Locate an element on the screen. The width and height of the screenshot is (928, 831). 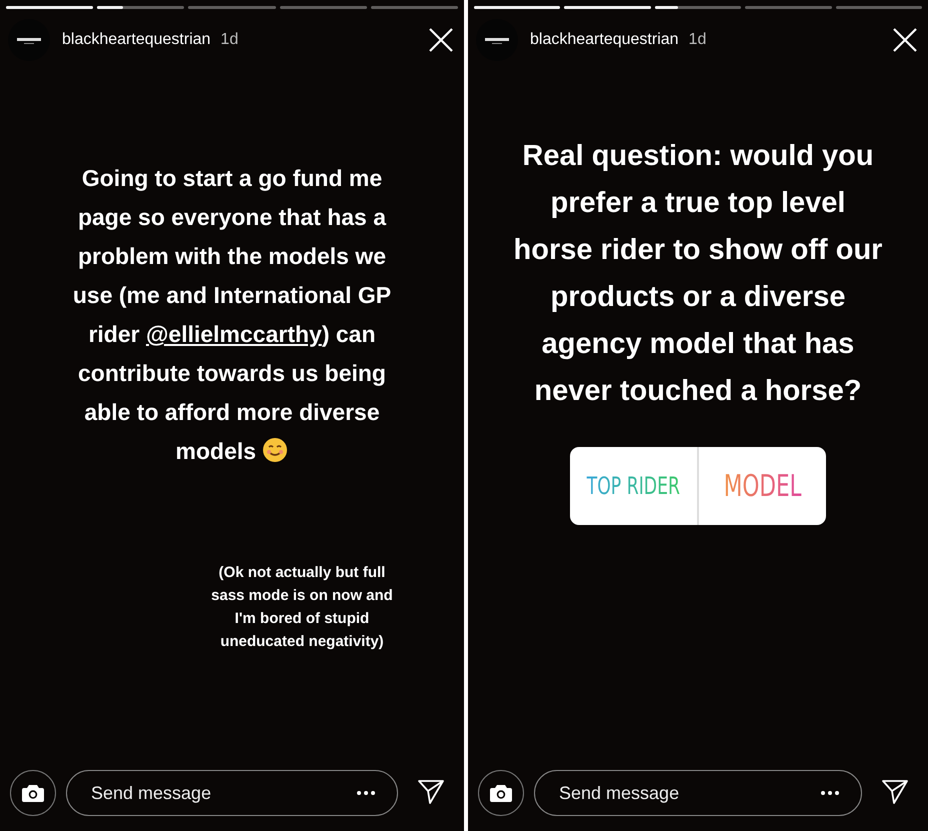
mention-link: @ellielmccarthy is located at coordinates (234, 334).